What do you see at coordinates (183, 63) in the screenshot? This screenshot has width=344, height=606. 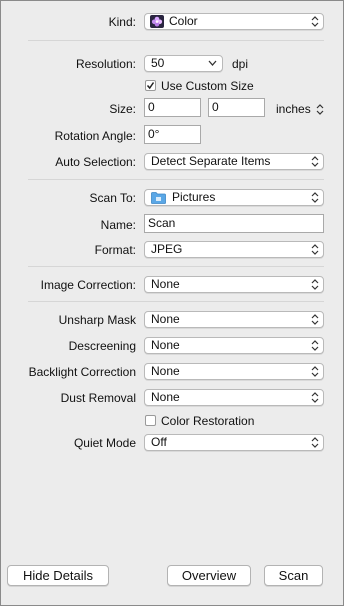 I see `resolution-combo: 50` at bounding box center [183, 63].